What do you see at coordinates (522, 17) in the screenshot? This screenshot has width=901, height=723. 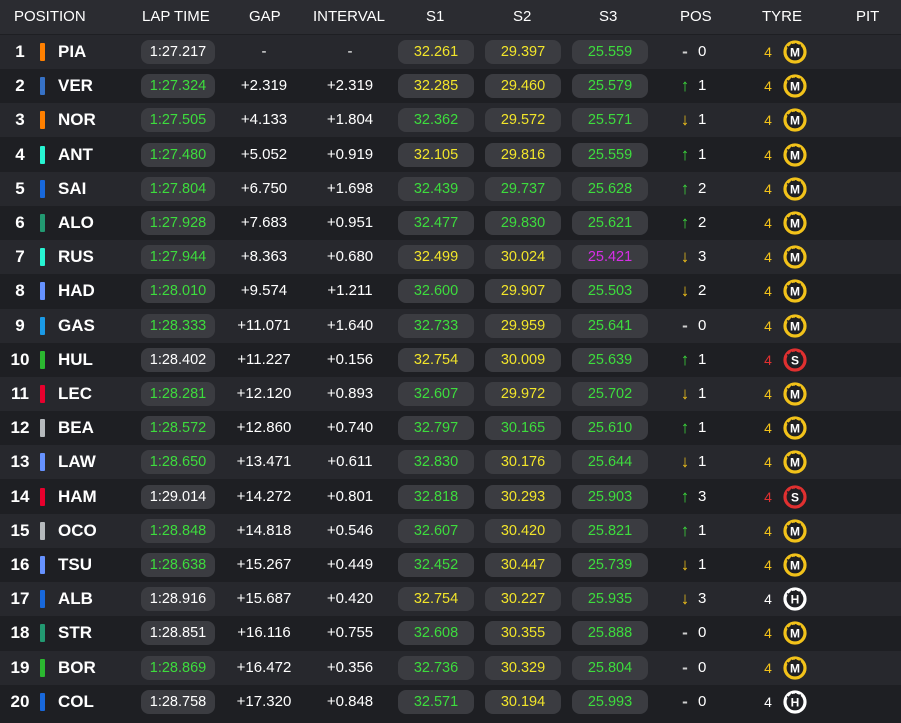 I see `header-s2: S2` at bounding box center [522, 17].